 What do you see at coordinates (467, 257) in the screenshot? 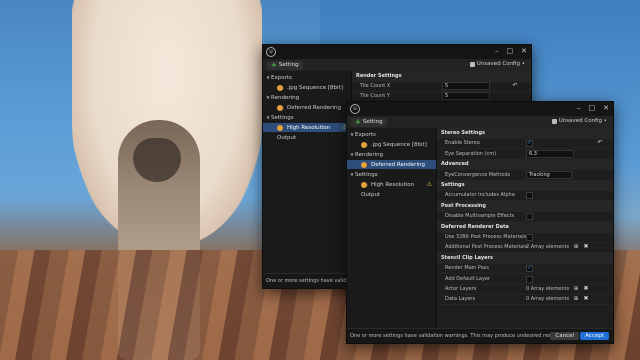
I see `section-label: Stencil Clip Layers` at bounding box center [467, 257].